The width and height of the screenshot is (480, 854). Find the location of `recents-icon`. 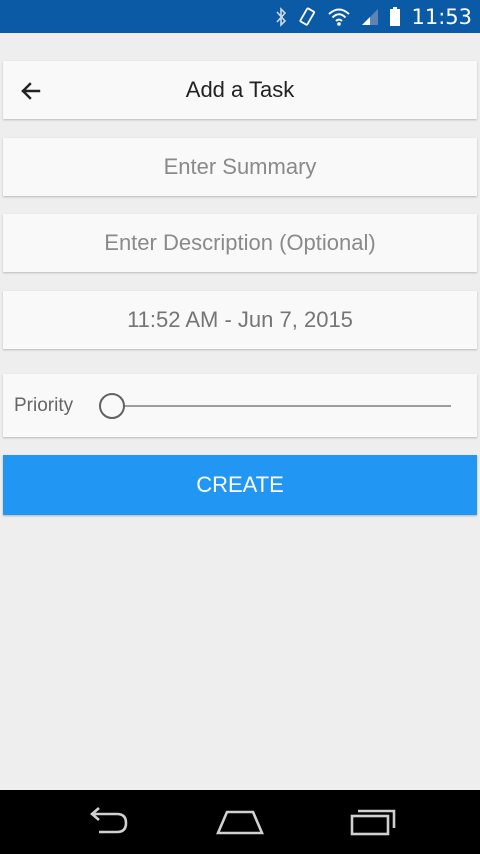

recents-icon is located at coordinates (373, 822).